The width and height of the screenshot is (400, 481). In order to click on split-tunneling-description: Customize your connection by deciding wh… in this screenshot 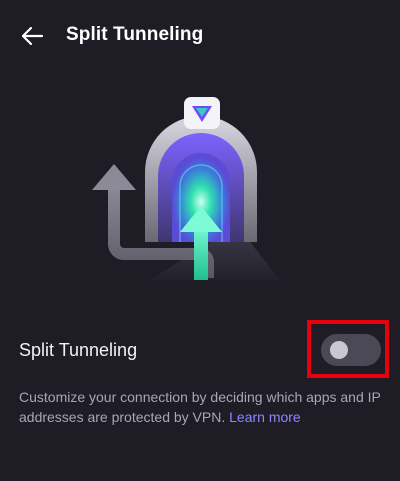, I will do `click(200, 407)`.